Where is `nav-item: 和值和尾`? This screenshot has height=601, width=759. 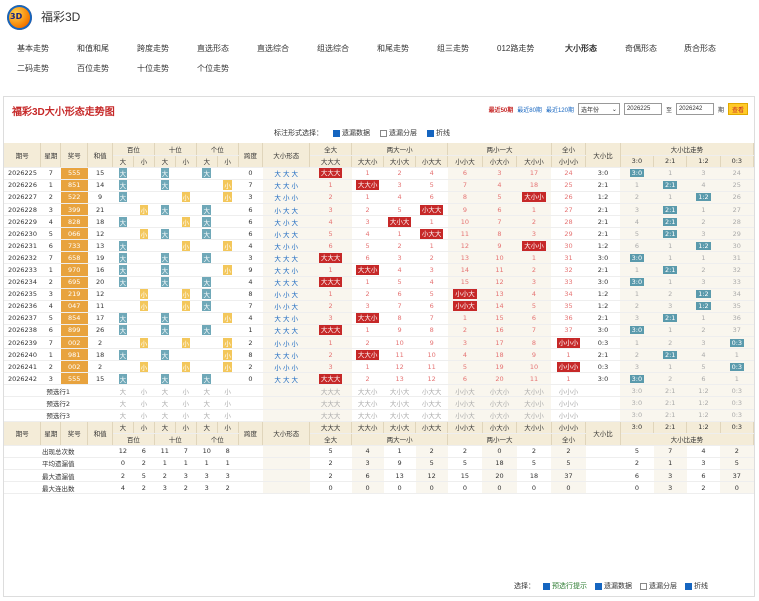 nav-item: 和值和尾 is located at coordinates (93, 48).